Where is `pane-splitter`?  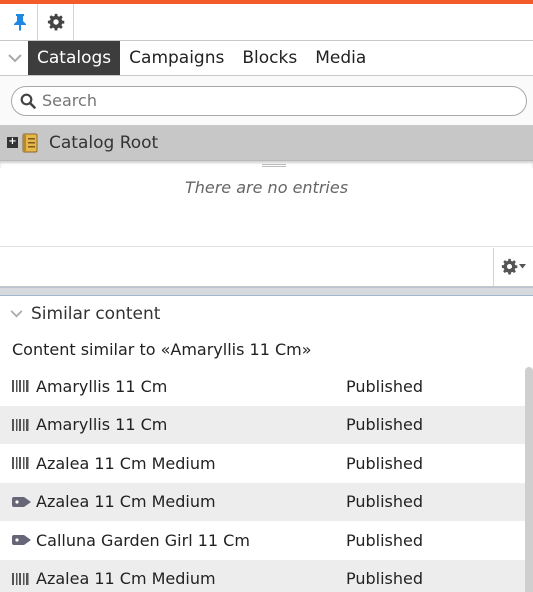 pane-splitter is located at coordinates (266, 164).